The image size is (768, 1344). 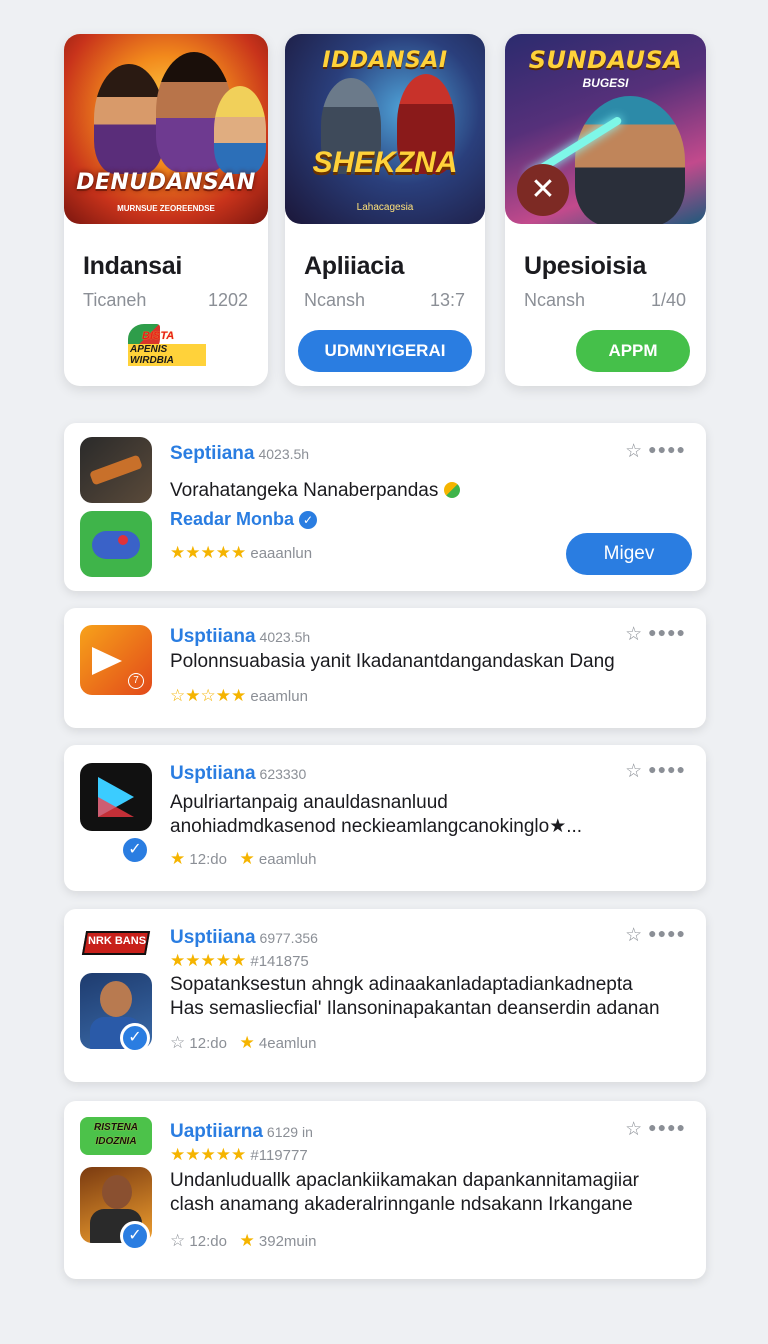 I want to click on review-meta: ★ 12:do ★ eaamluh, so click(x=243, y=859).